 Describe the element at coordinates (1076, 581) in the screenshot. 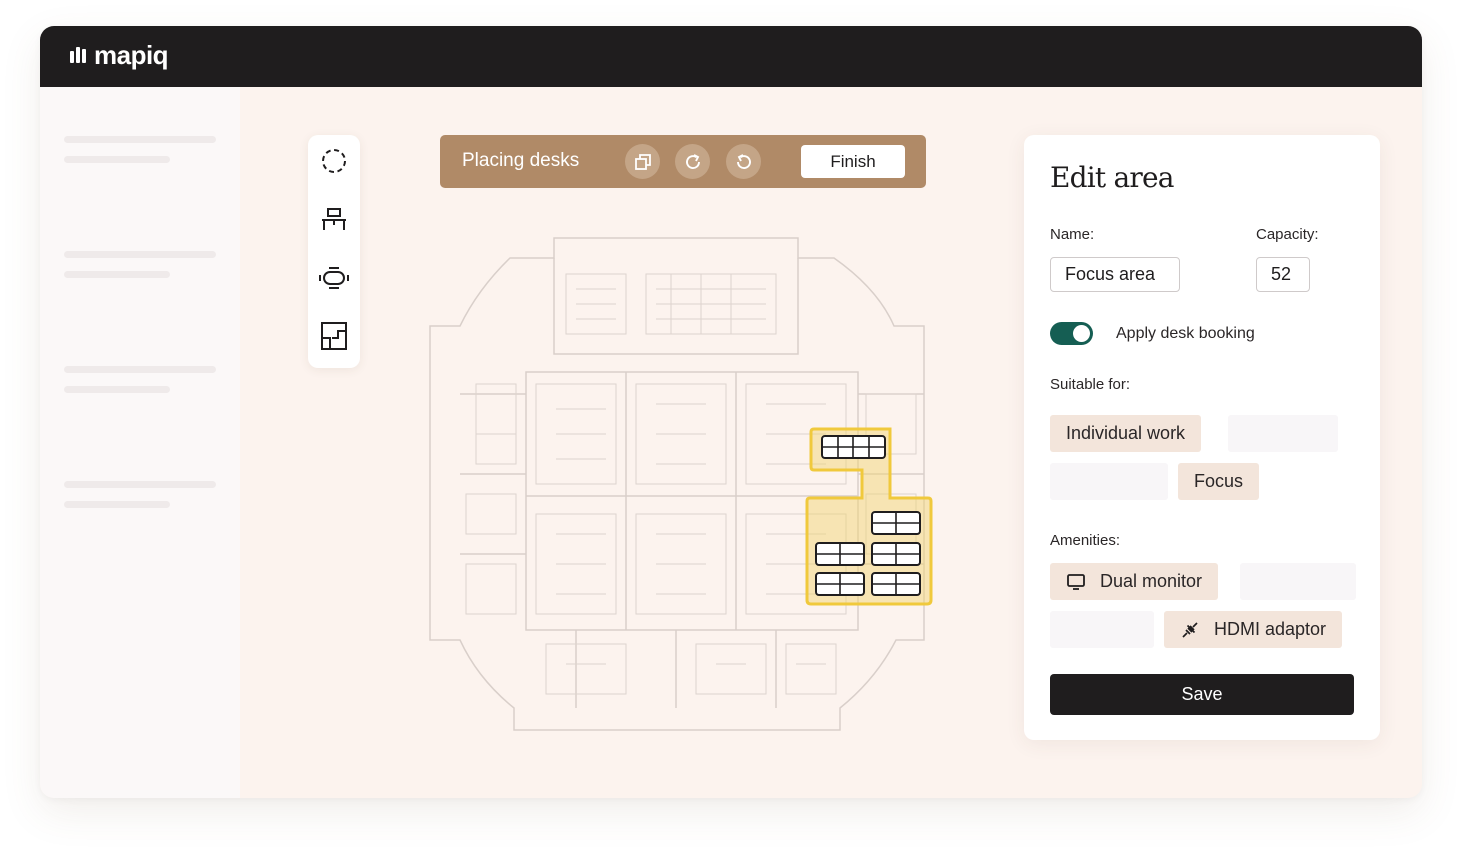

I see `monitor-icon` at that location.